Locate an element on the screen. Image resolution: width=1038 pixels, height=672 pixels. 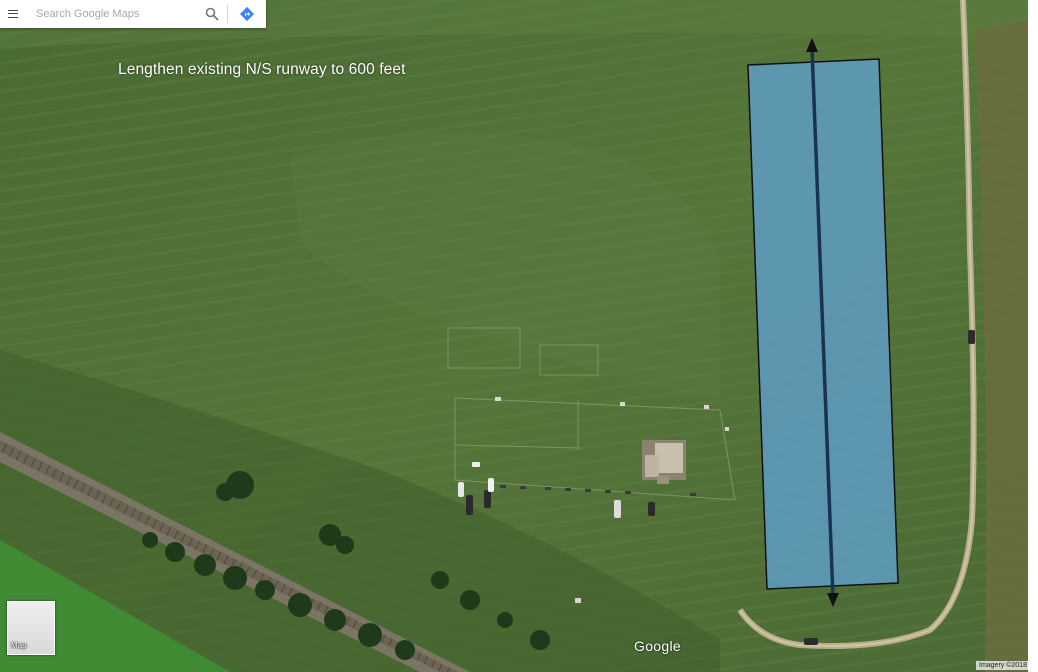
search-input is located at coordinates (111, 14).